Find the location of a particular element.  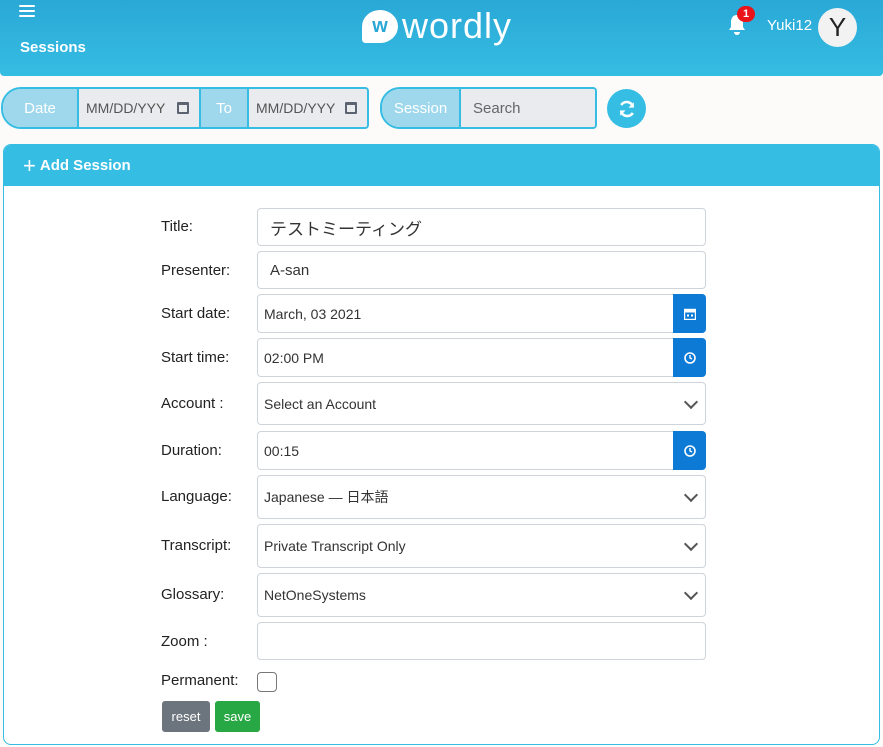

account-value: Select an Account is located at coordinates (320, 403).